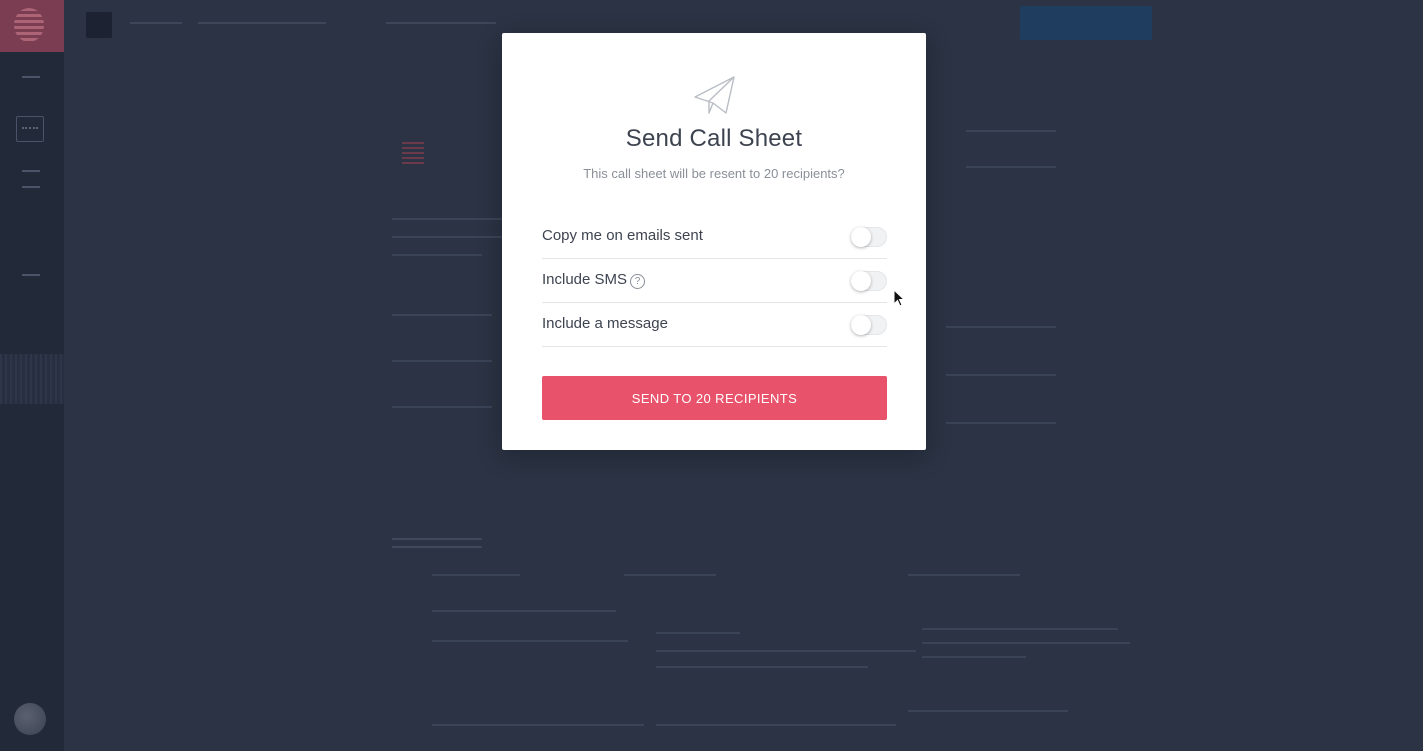 The width and height of the screenshot is (1423, 751). What do you see at coordinates (714, 398) in the screenshot?
I see `send-button: SEND TO 20 RECIPIENTS` at bounding box center [714, 398].